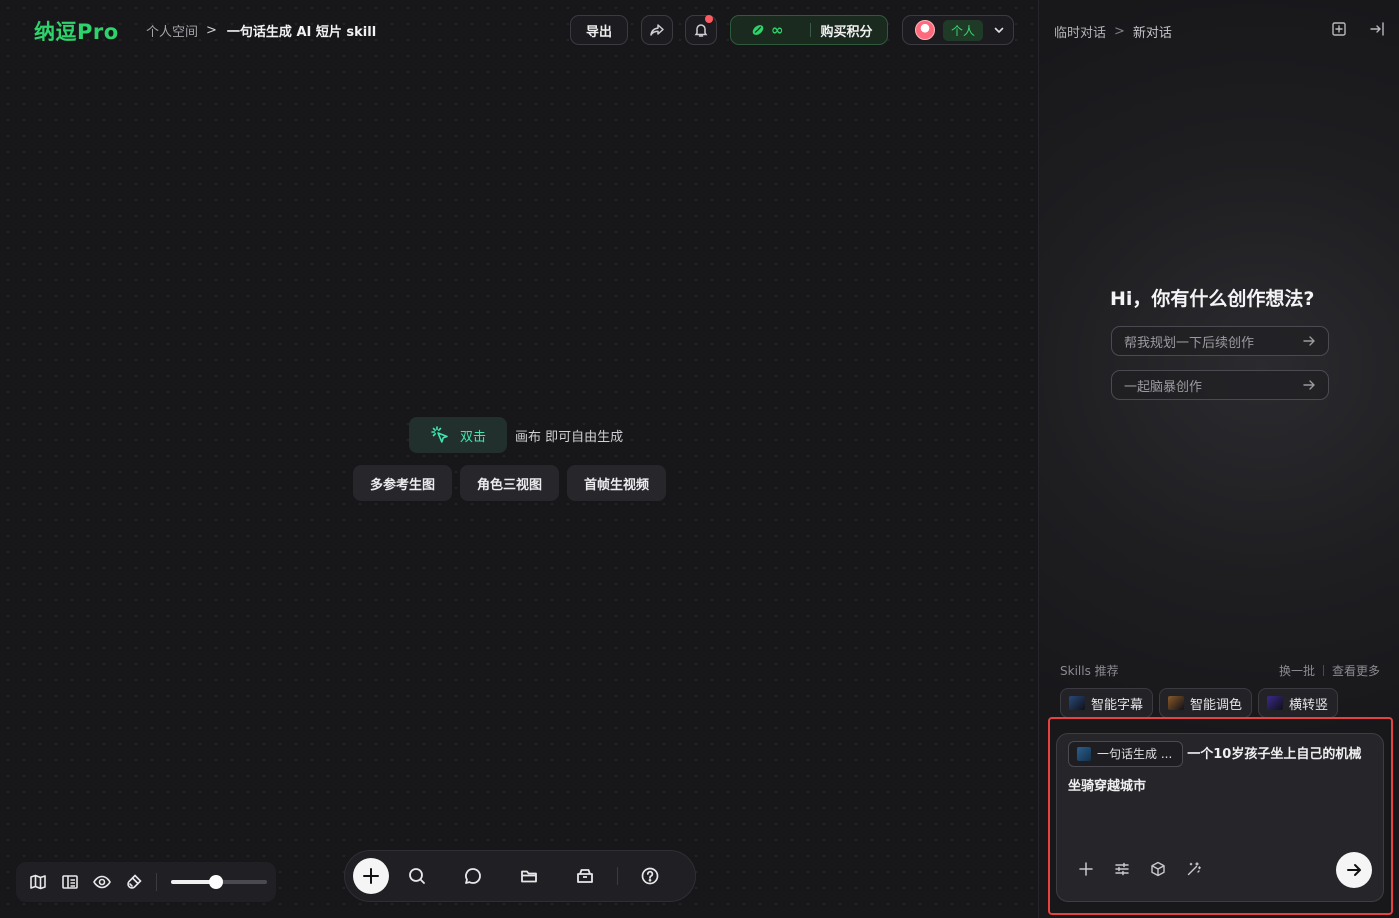  Describe the element at coordinates (1220, 817) in the screenshot. I see `chat-input-box: 一句话生成 ... 一个10岁孩子坐上自己的机械坐骑穿越城市` at that location.